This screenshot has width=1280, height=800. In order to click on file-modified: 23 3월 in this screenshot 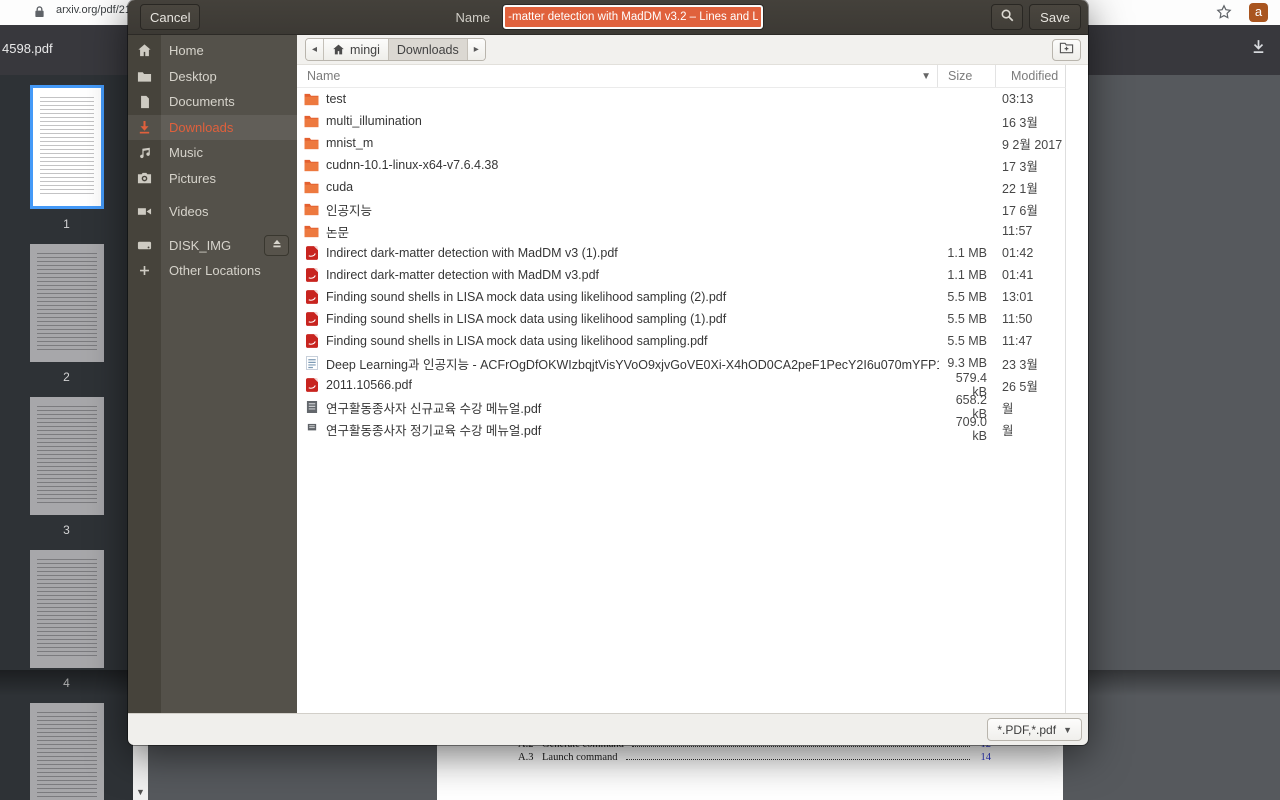, I will do `click(1020, 364)`.